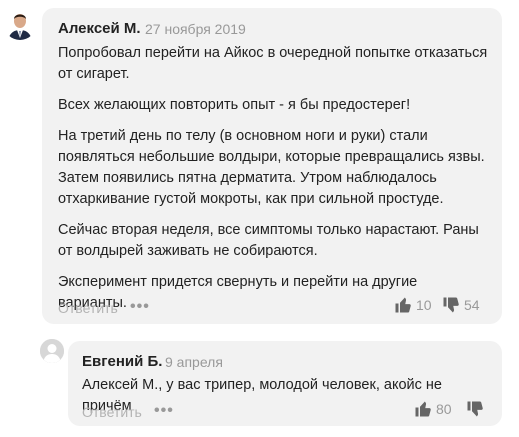  Describe the element at coordinates (413, 305) in the screenshot. I see `like-button: 10` at that location.